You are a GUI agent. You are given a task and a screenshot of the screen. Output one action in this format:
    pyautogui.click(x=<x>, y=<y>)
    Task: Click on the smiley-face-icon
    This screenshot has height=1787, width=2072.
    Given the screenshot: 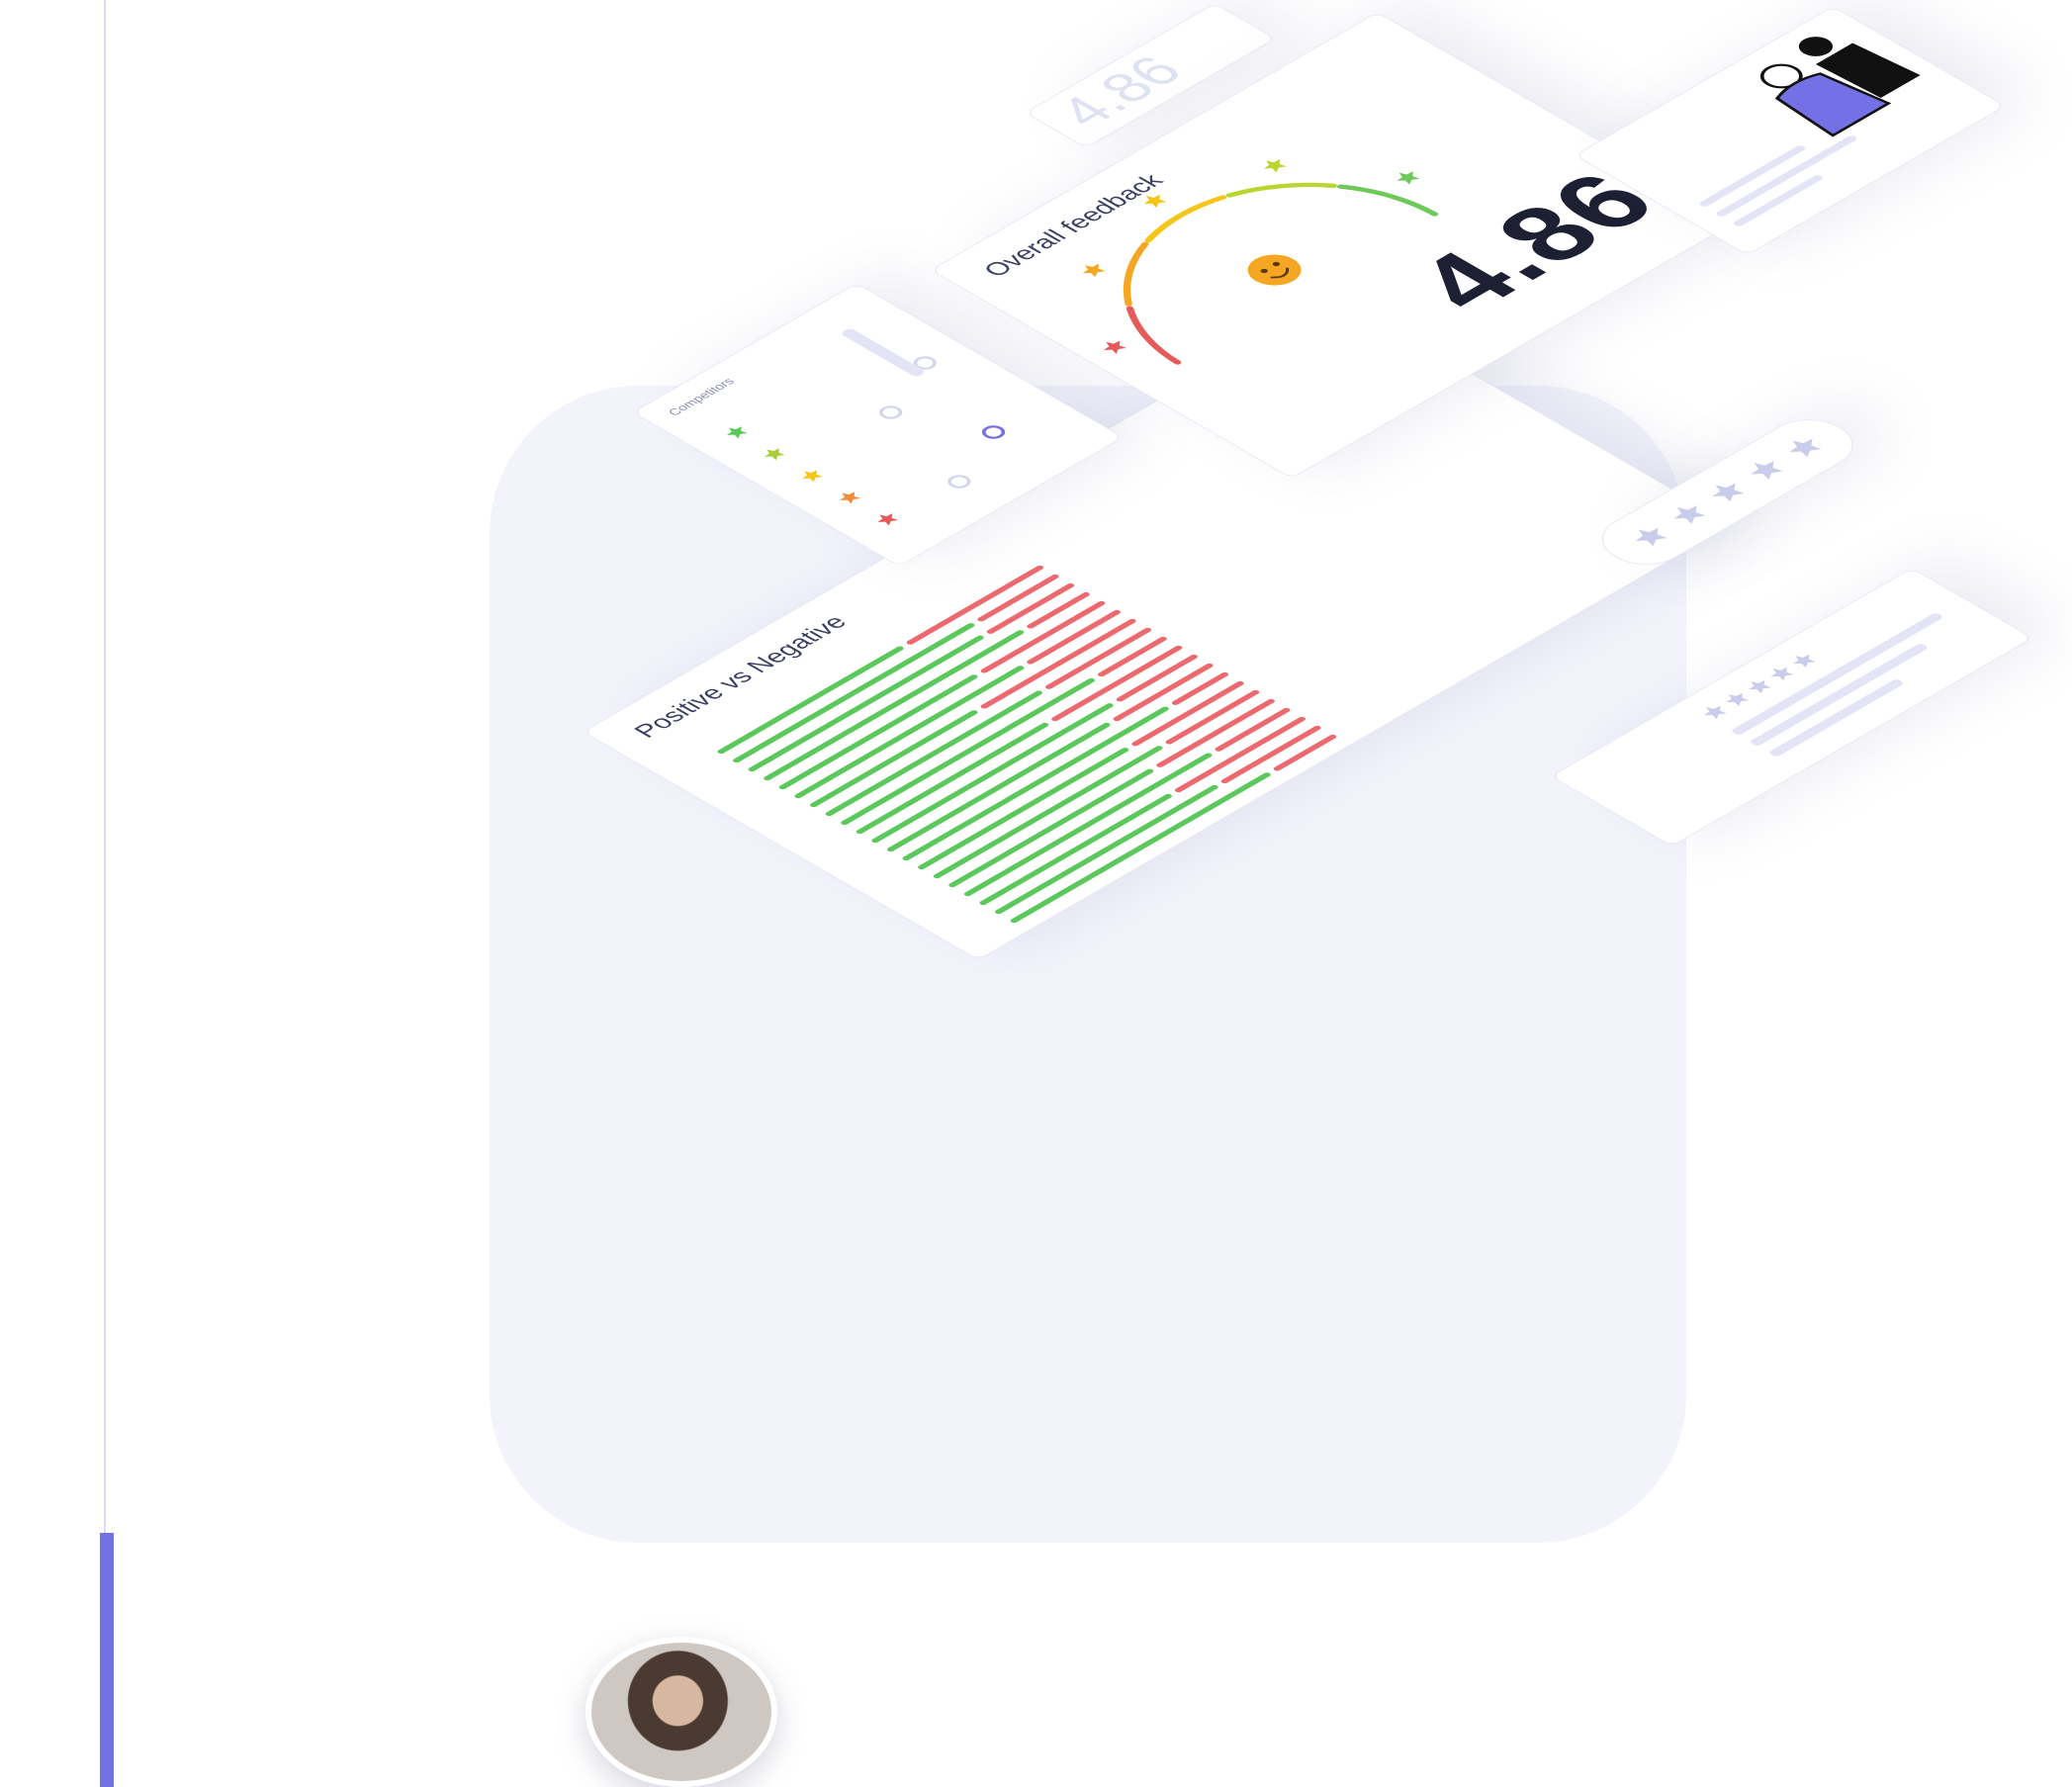 What is the action you would take?
    pyautogui.click(x=1274, y=270)
    